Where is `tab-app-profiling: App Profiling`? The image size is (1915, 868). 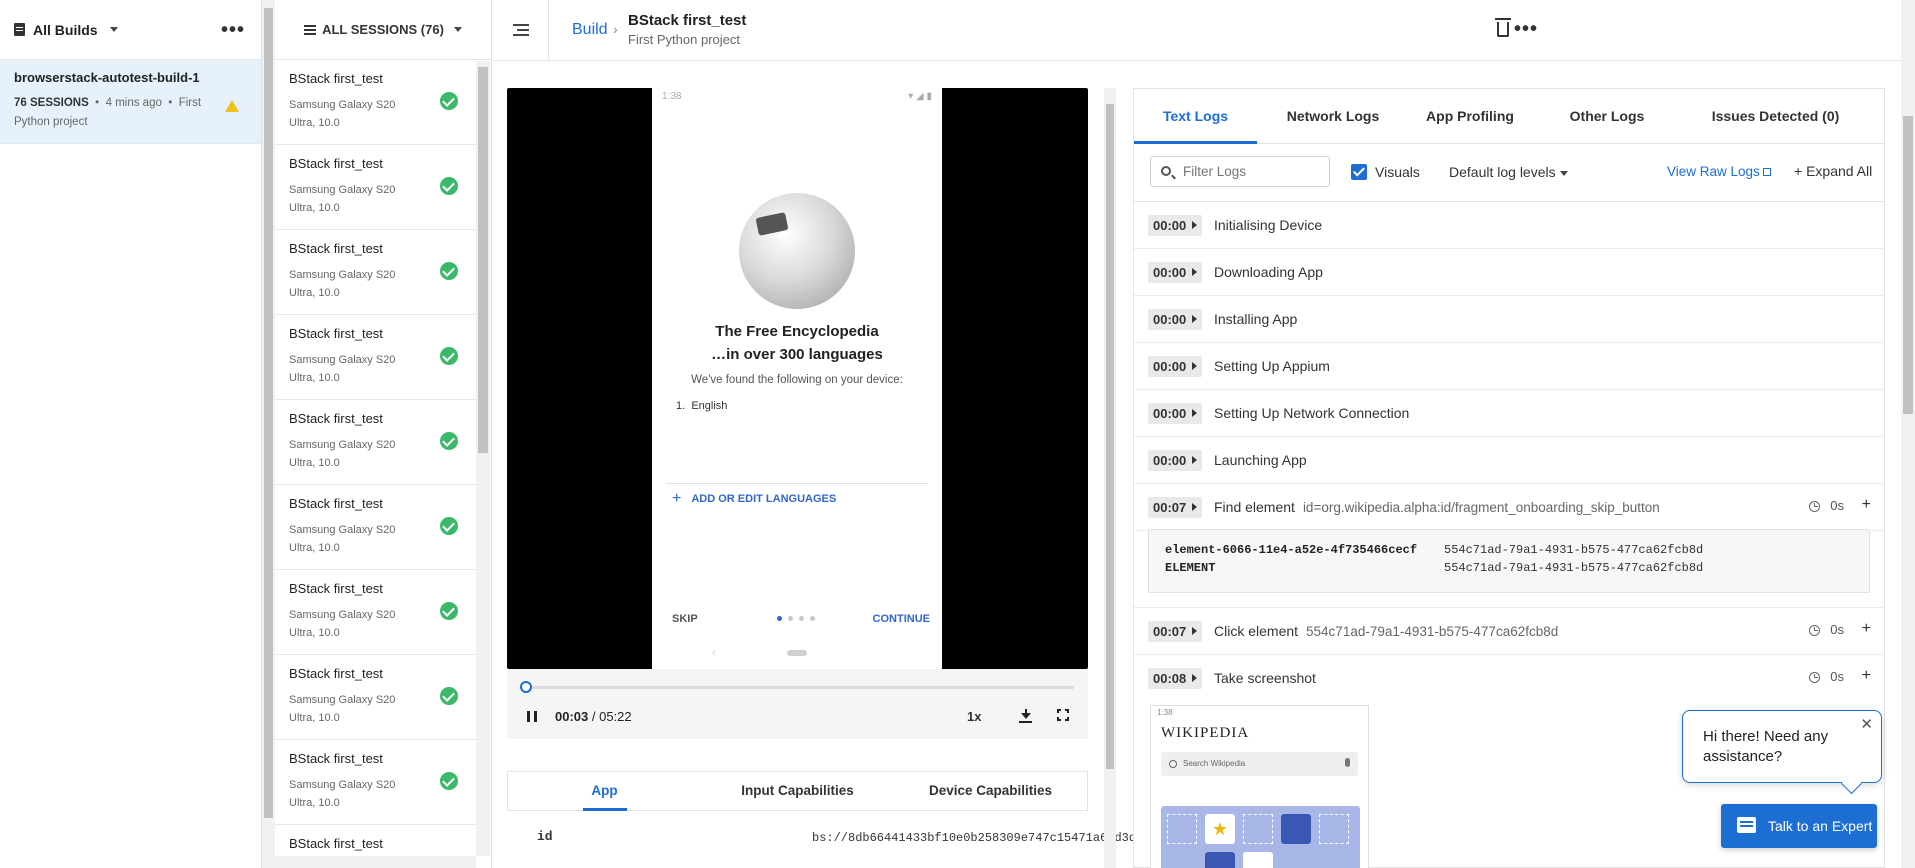
tab-app-profiling: App Profiling is located at coordinates (1470, 116).